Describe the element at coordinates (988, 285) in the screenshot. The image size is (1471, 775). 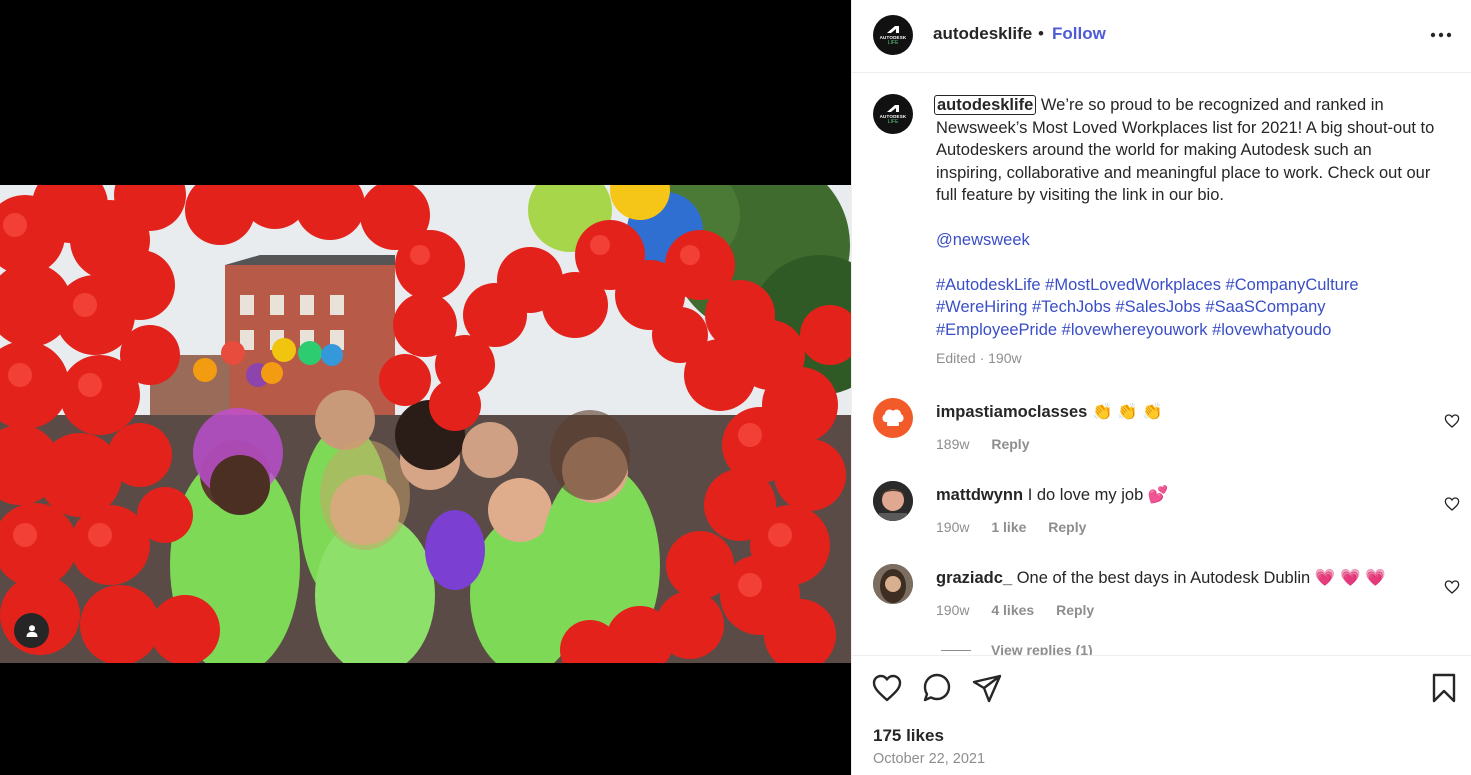
I see `hashtag-link: #AutodeskLife` at that location.